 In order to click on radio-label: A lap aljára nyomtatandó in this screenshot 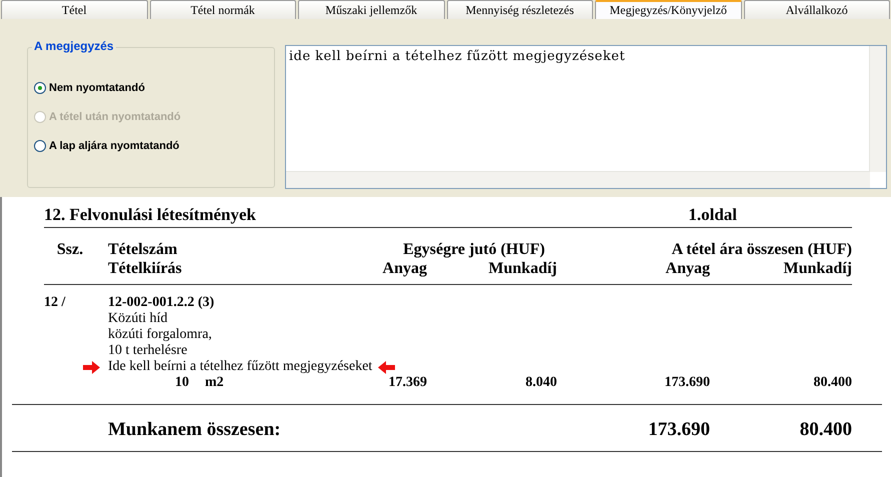, I will do `click(114, 146)`.